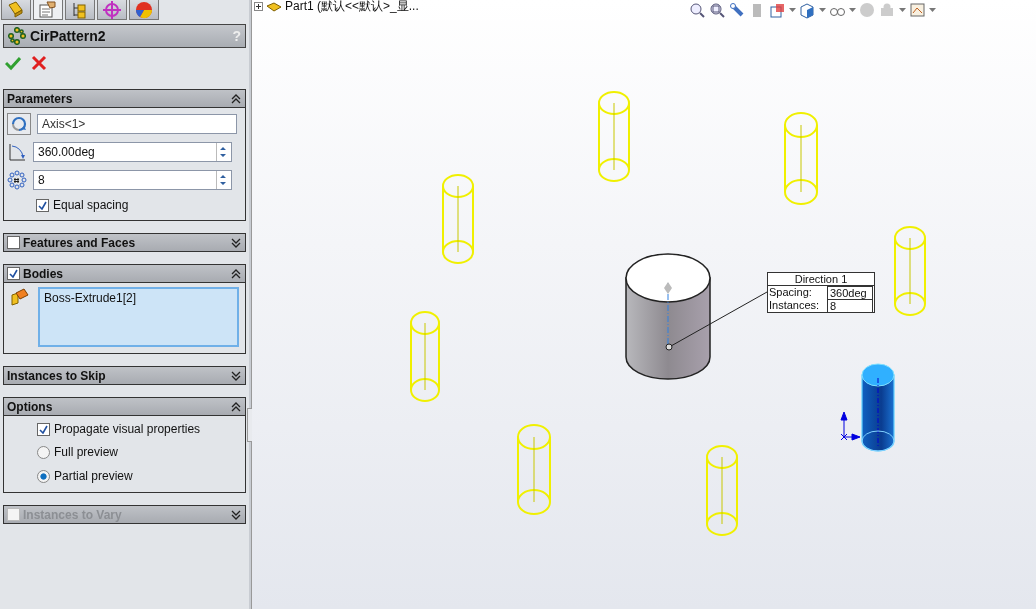 The height and width of the screenshot is (609, 1036). What do you see at coordinates (132, 152) in the screenshot?
I see `angle-field: 360.00deg` at bounding box center [132, 152].